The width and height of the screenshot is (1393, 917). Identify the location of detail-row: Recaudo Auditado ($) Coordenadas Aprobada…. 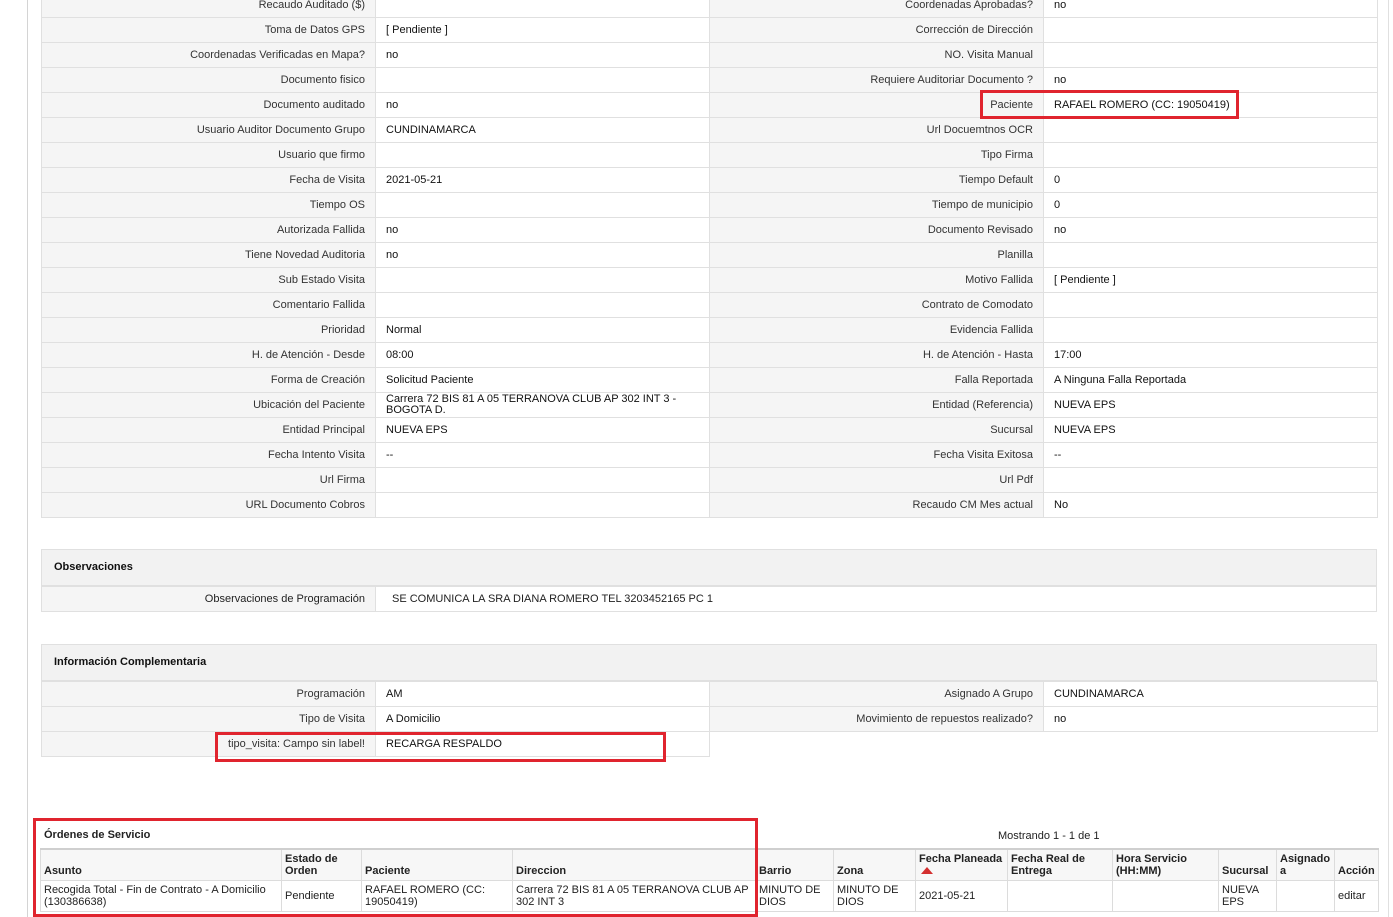
(709, 9).